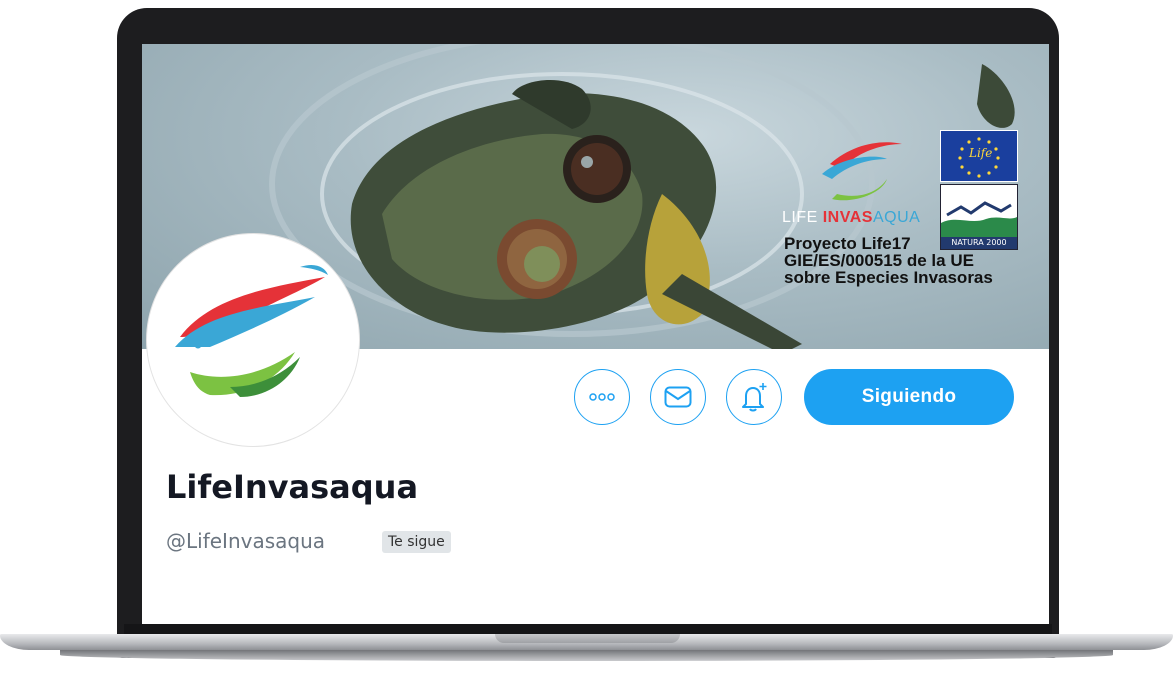 This screenshot has width=1173, height=675. What do you see at coordinates (979, 243) in the screenshot?
I see `natura-label: NATURA 2000` at bounding box center [979, 243].